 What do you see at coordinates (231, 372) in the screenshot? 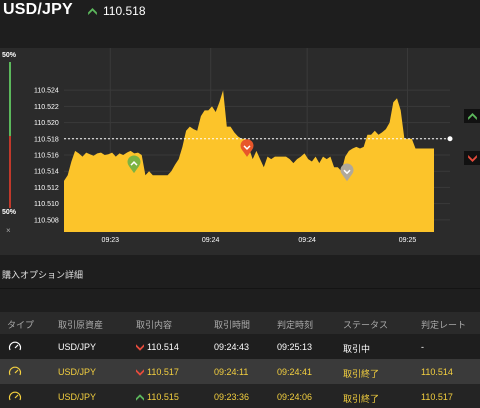
I see `cell-time: 09:24:11` at bounding box center [231, 372].